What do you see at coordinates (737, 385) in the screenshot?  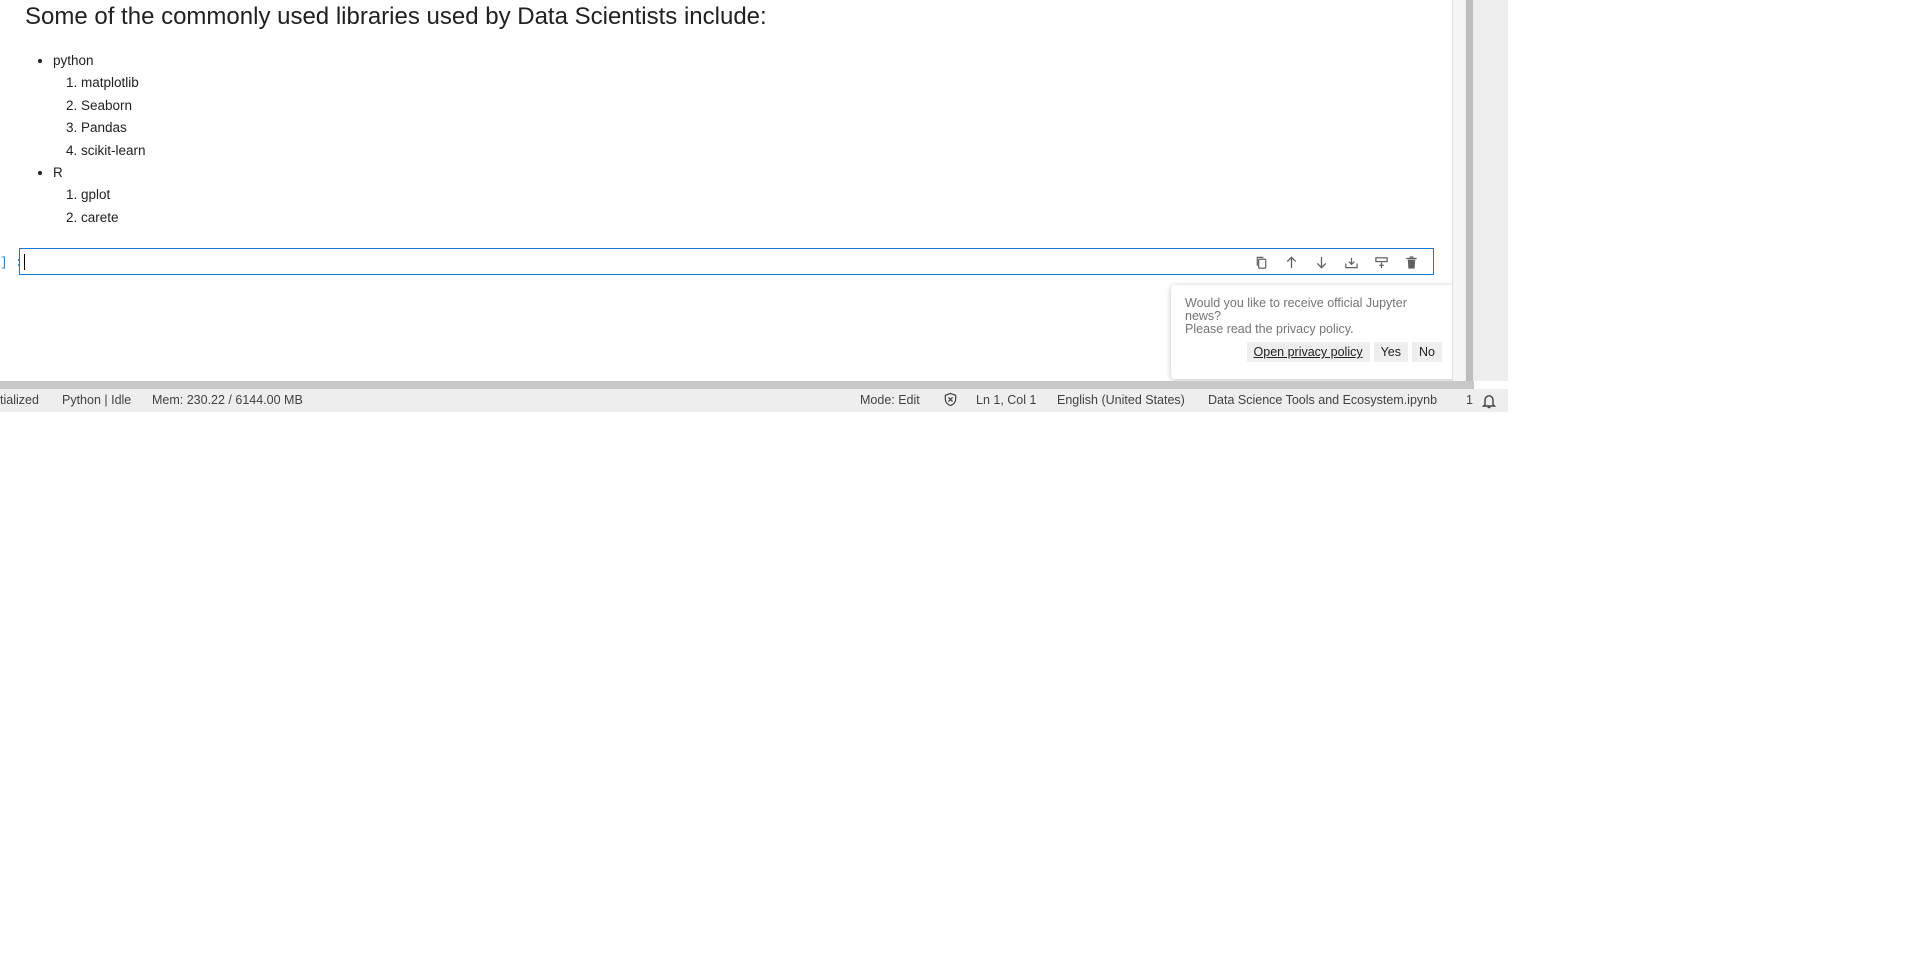 I see `horizontal-scrollbar` at bounding box center [737, 385].